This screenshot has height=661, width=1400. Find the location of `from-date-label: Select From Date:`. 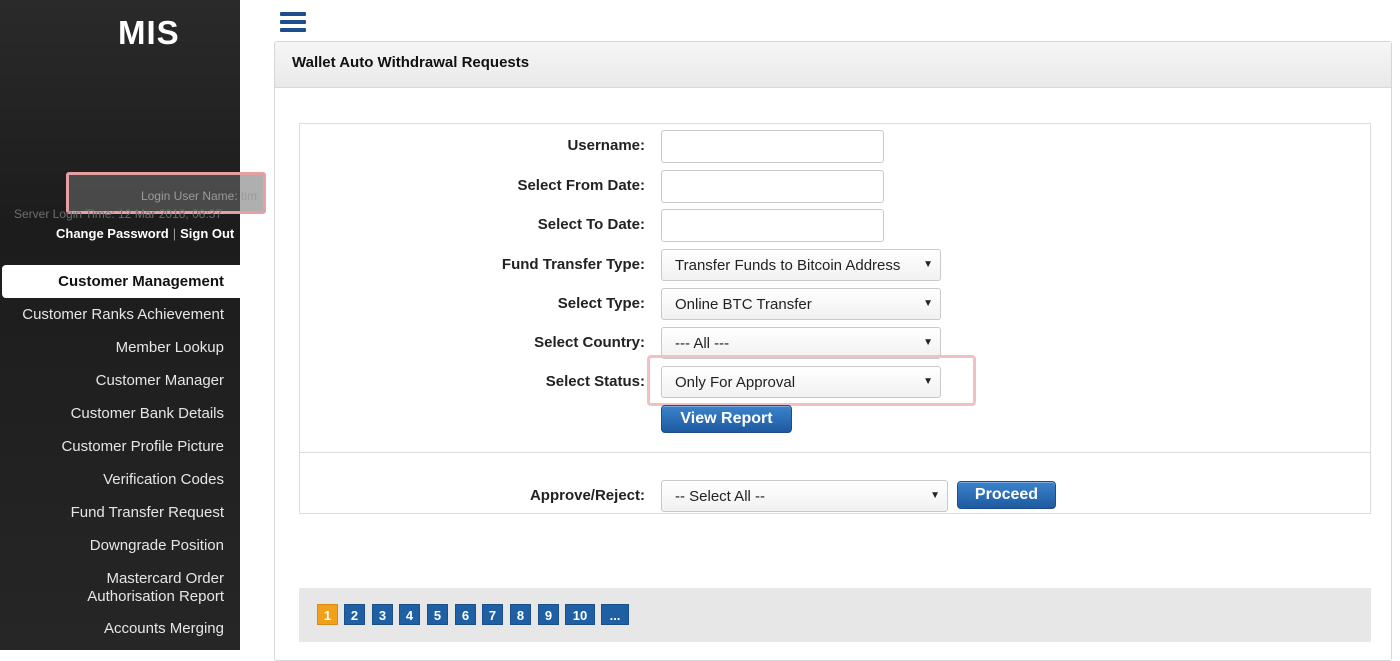

from-date-label: Select From Date: is located at coordinates (581, 185).